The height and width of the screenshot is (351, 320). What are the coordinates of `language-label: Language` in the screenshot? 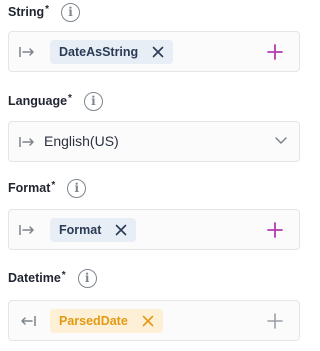 It's located at (38, 101).